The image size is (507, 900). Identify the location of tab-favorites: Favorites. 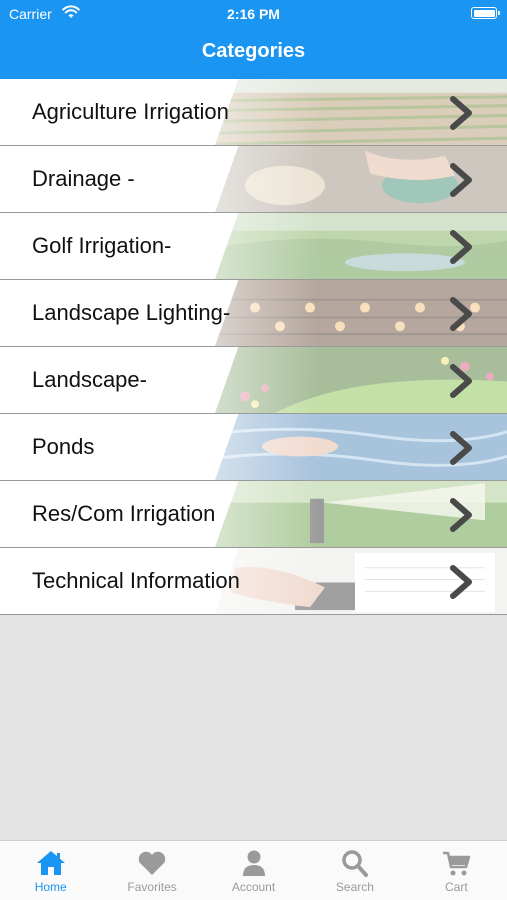
(151, 870).